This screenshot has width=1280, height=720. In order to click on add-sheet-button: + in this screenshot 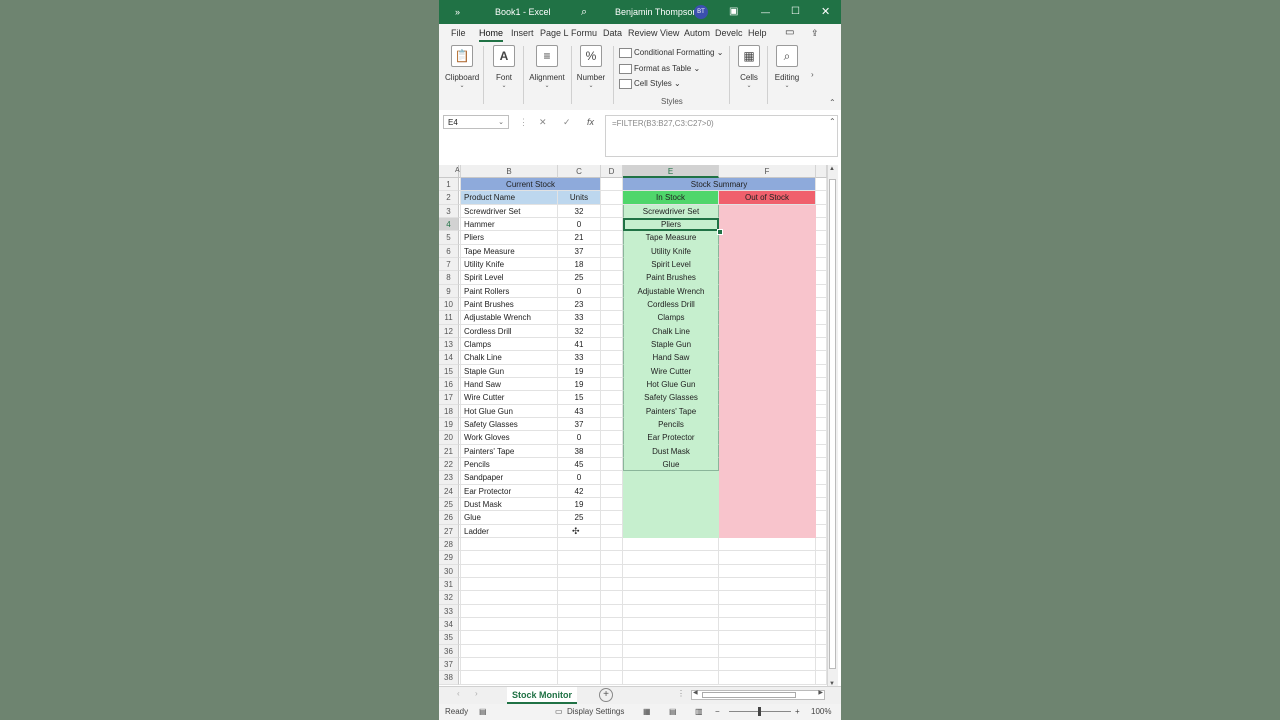, I will do `click(606, 695)`.